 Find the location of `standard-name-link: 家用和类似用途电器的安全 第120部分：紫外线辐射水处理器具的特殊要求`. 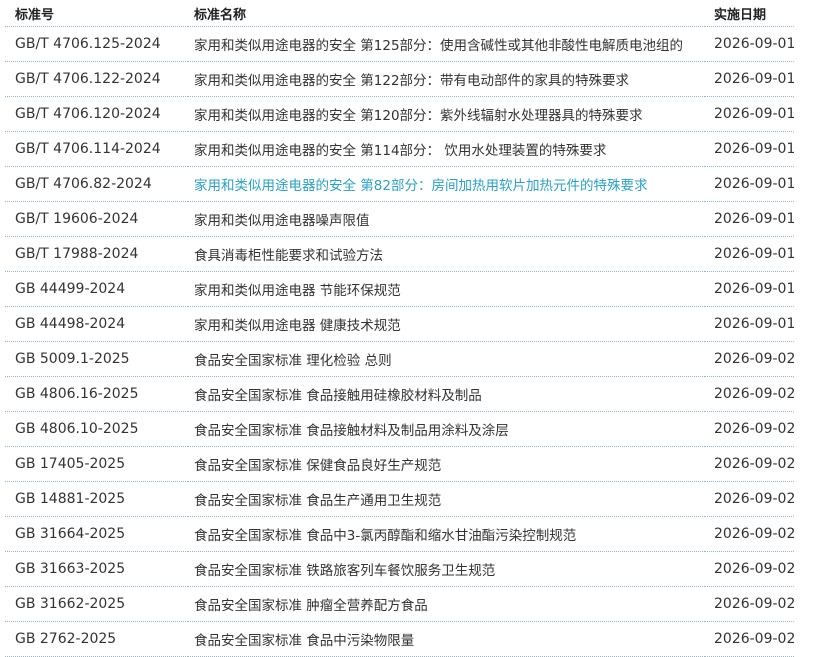

standard-name-link: 家用和类似用途电器的安全 第120部分：紫外线辐射水处理器具的特殊要求 is located at coordinates (446, 114).